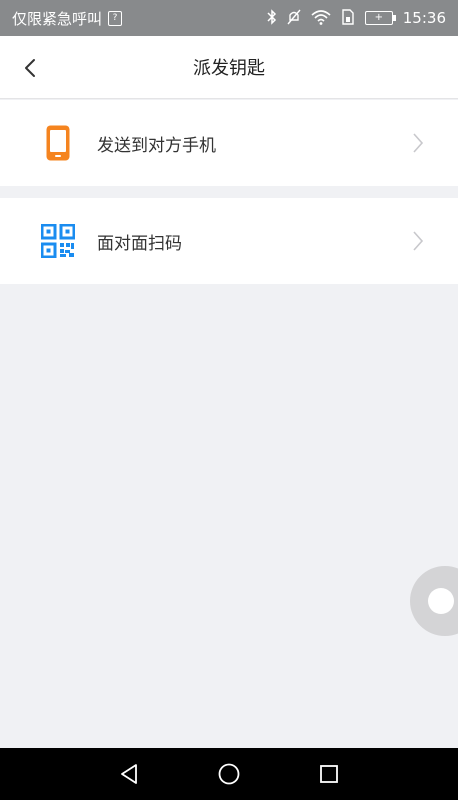 This screenshot has height=800, width=458. Describe the element at coordinates (321, 18) in the screenshot. I see `wifi-icon` at that location.